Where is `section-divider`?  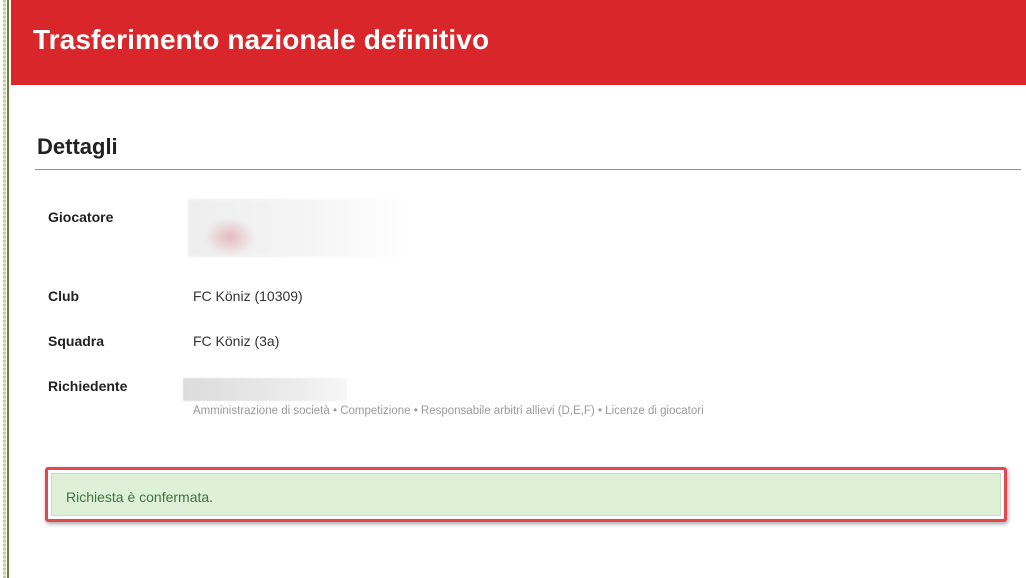 section-divider is located at coordinates (528, 169).